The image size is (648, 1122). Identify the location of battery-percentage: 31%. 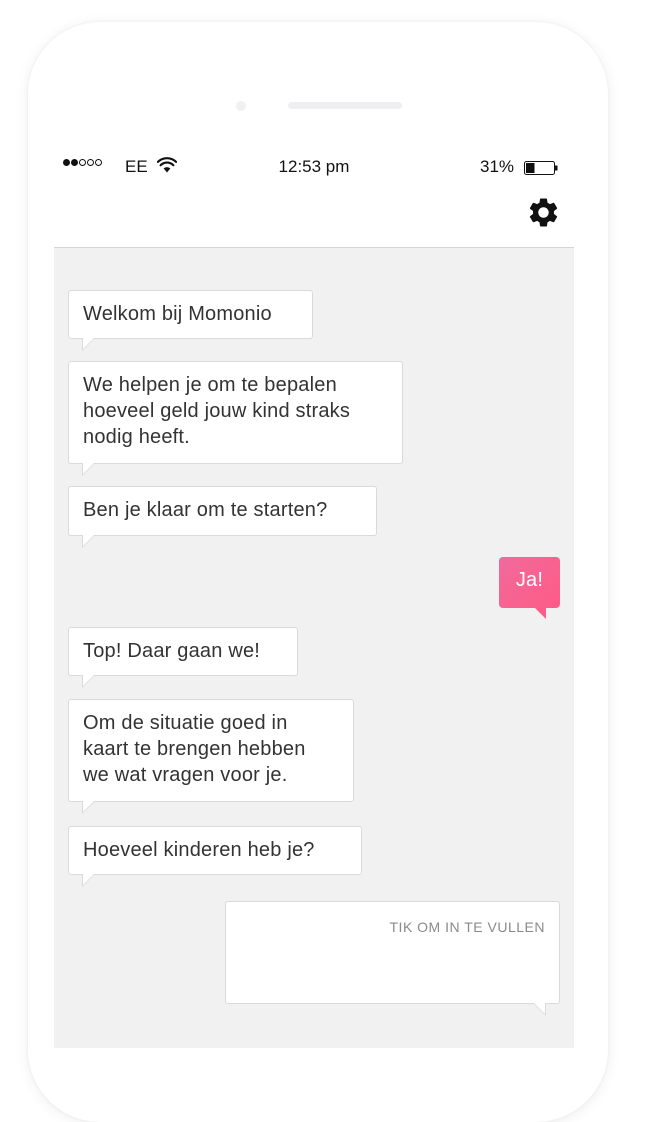
(497, 166).